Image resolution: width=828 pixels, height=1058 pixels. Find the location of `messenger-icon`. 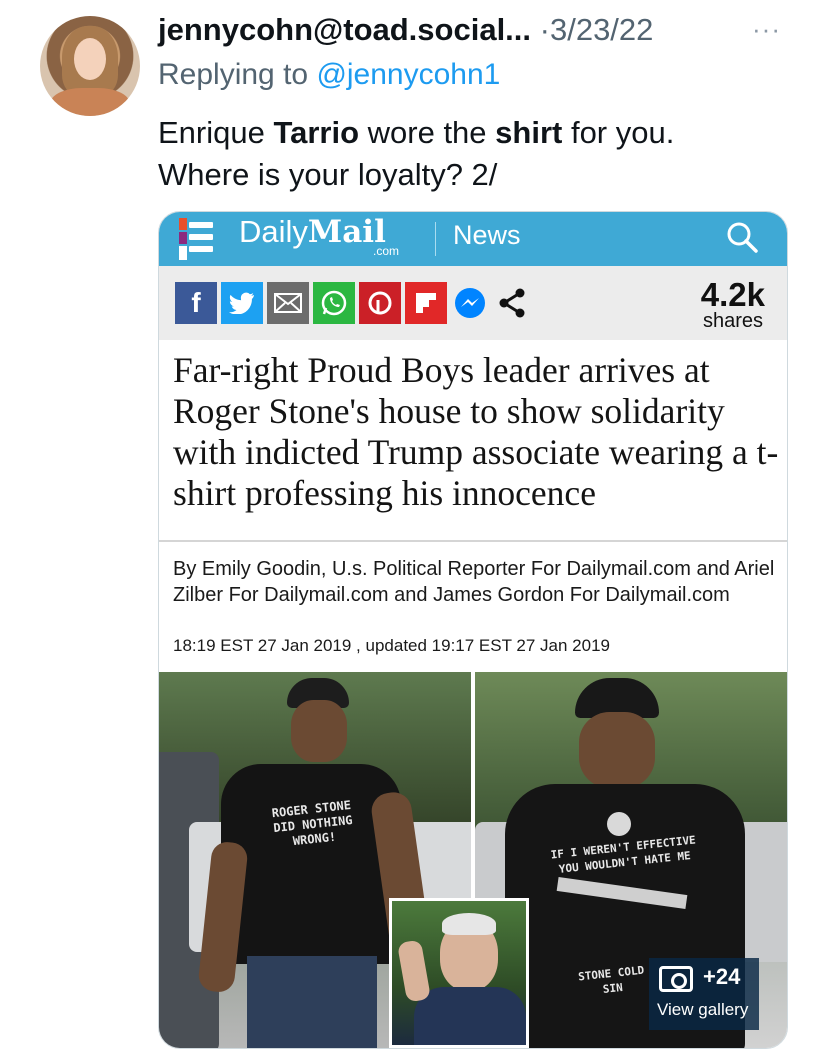

messenger-icon is located at coordinates (470, 303).